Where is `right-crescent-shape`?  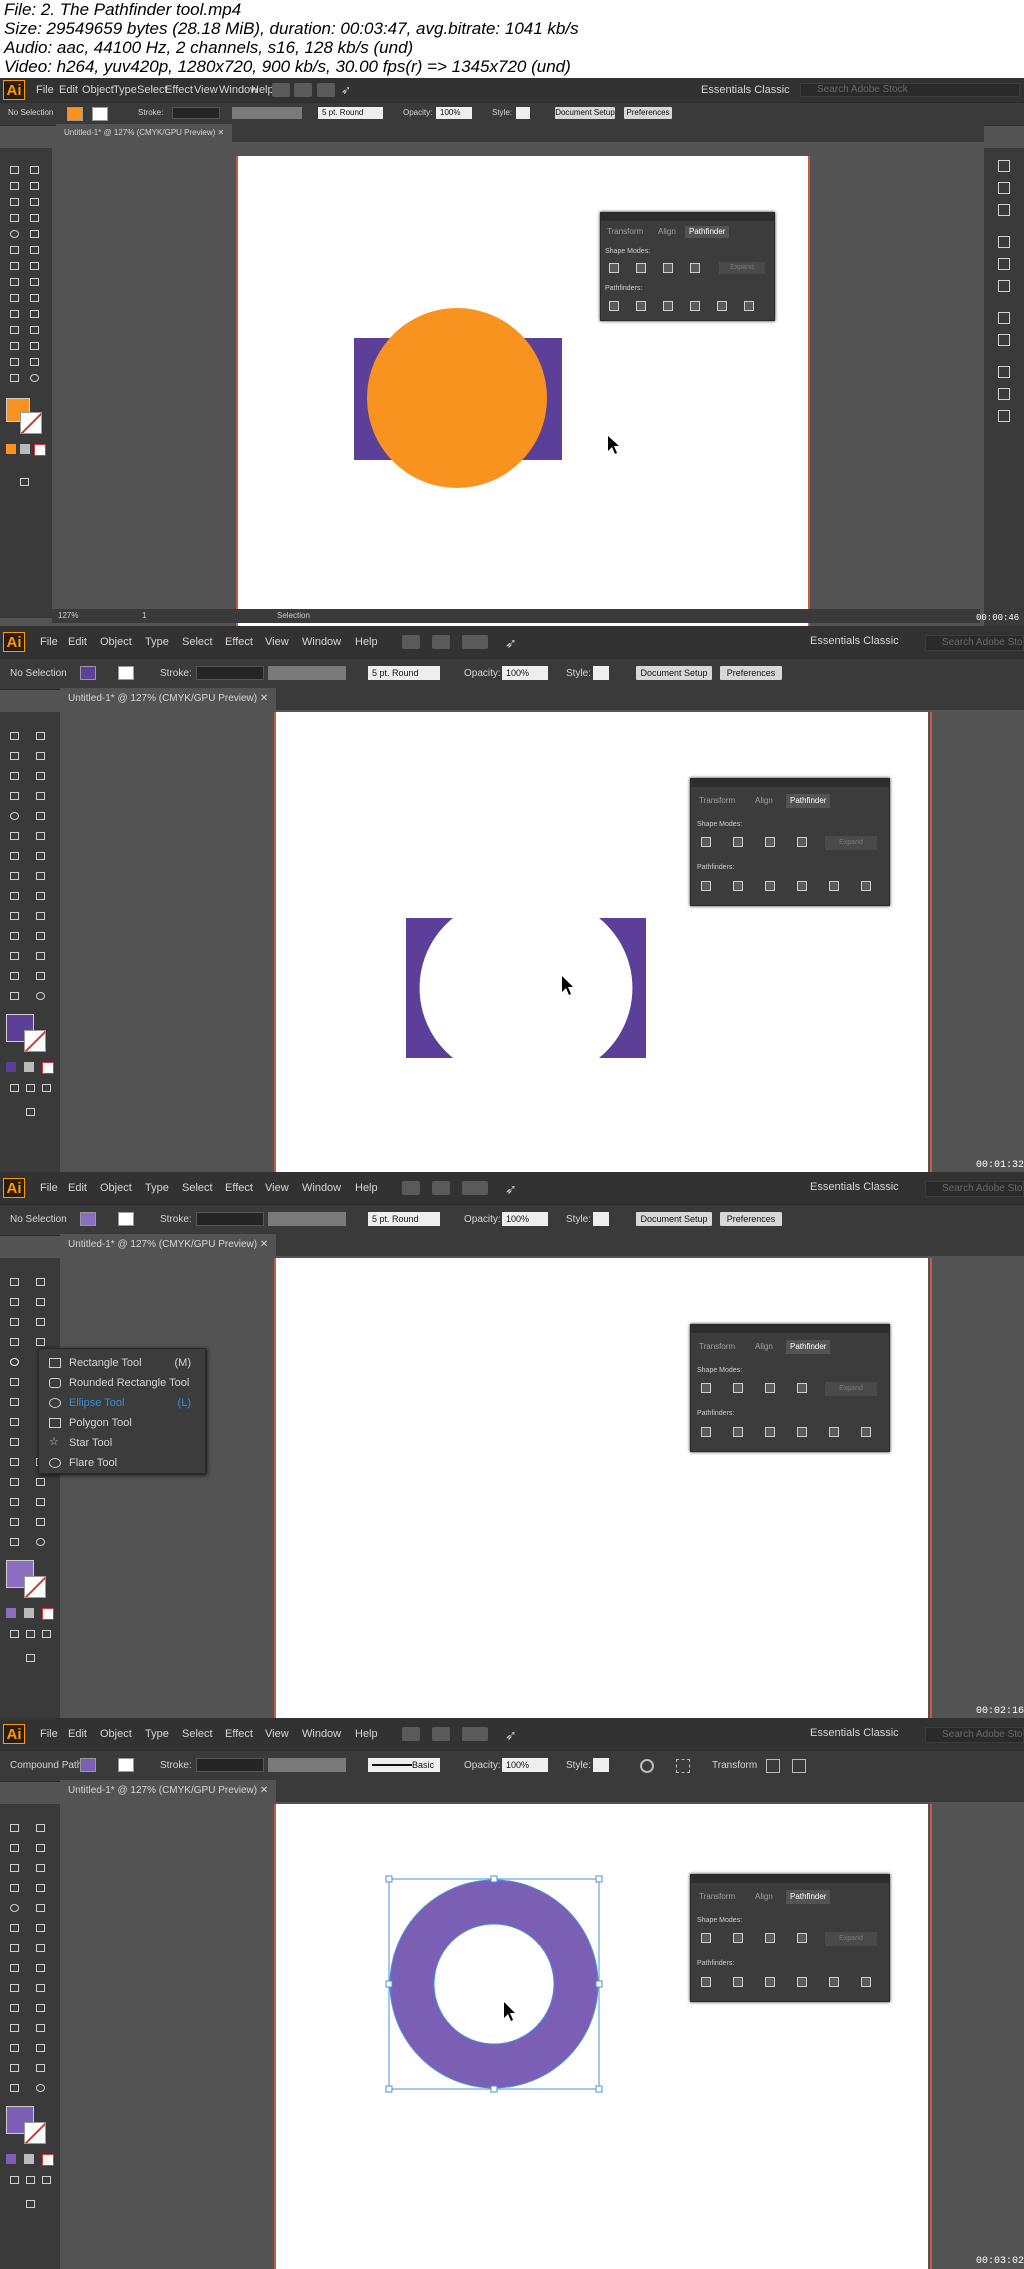 right-crescent-shape is located at coordinates (622, 988).